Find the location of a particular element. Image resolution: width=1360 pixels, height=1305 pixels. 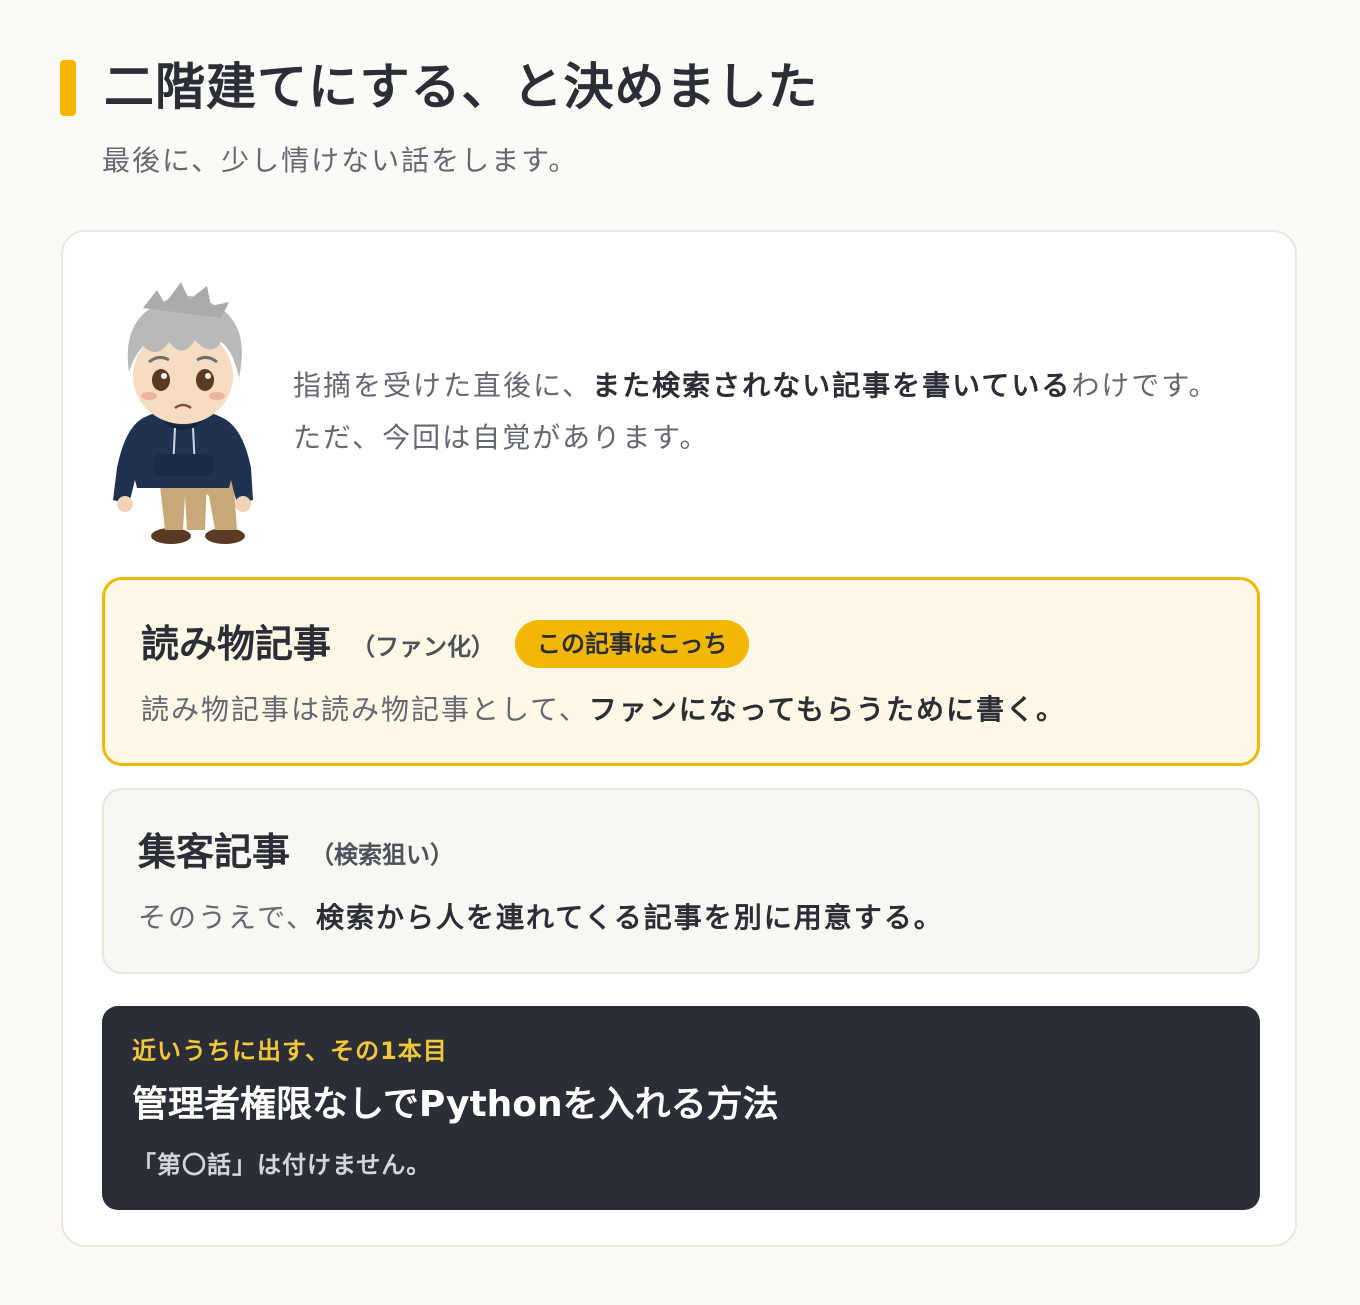

option-fan-title-row: 読み物記事 （ファン化） この記事はこっち is located at coordinates (445, 644).